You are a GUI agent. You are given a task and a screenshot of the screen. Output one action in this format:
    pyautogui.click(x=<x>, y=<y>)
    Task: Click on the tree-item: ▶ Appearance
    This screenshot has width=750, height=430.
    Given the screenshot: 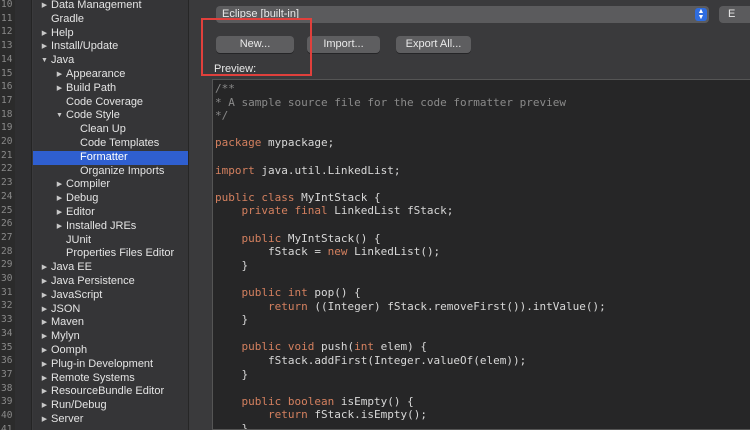 What is the action you would take?
    pyautogui.click(x=110, y=75)
    